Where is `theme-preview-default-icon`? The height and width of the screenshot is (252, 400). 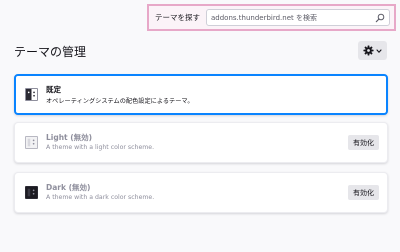 theme-preview-default-icon is located at coordinates (31, 94).